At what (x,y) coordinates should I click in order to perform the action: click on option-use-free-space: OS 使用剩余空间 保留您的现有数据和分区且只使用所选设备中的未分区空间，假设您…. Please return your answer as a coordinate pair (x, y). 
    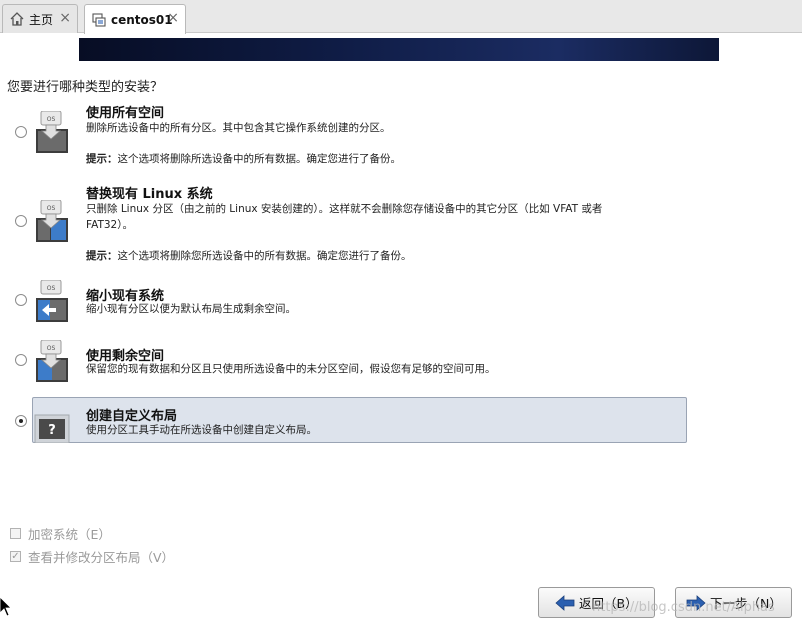
    Looking at the image, I should click on (353, 364).